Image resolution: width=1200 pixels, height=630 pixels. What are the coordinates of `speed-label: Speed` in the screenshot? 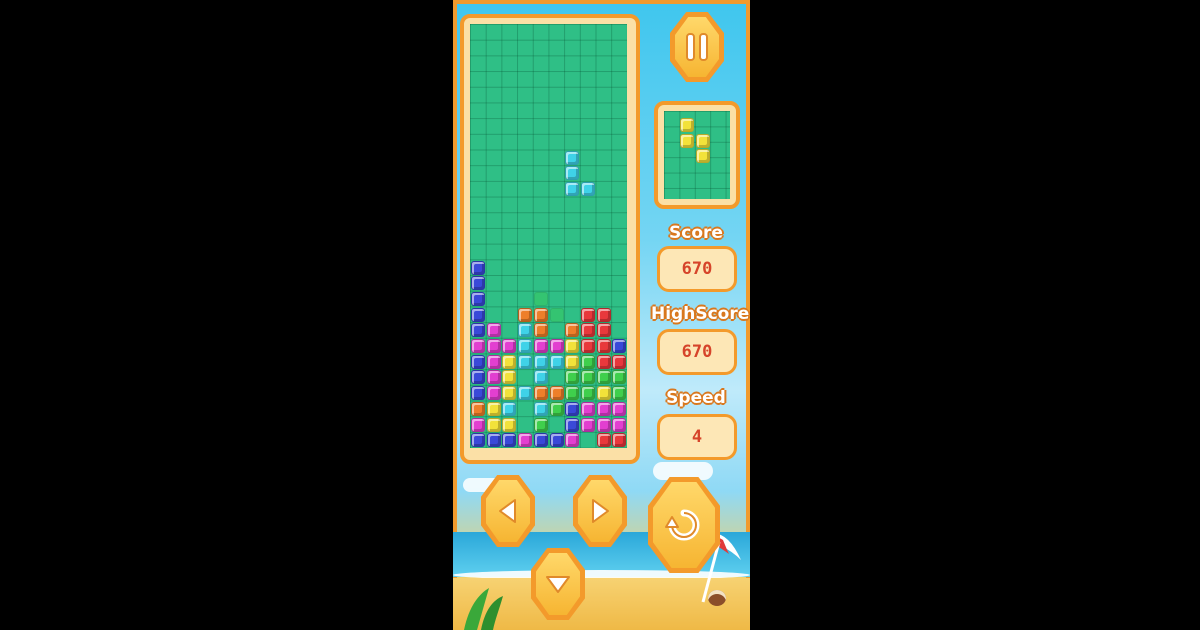 It's located at (696, 398).